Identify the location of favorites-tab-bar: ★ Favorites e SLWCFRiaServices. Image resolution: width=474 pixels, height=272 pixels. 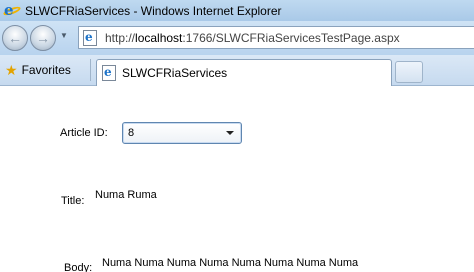
(237, 70).